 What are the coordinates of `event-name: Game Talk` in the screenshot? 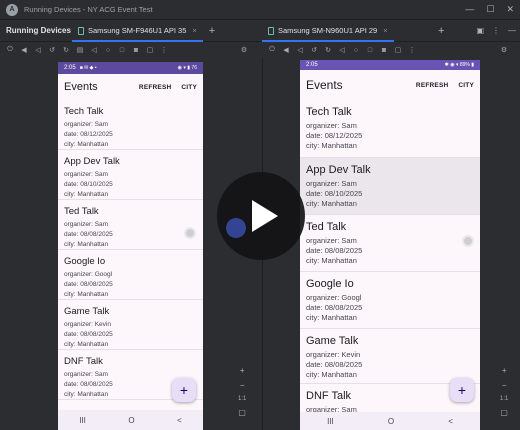 It's located at (87, 311).